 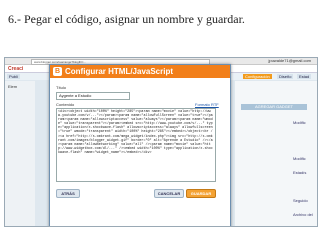 I want to click on archive-label: Archivo del, so click(x=303, y=214).